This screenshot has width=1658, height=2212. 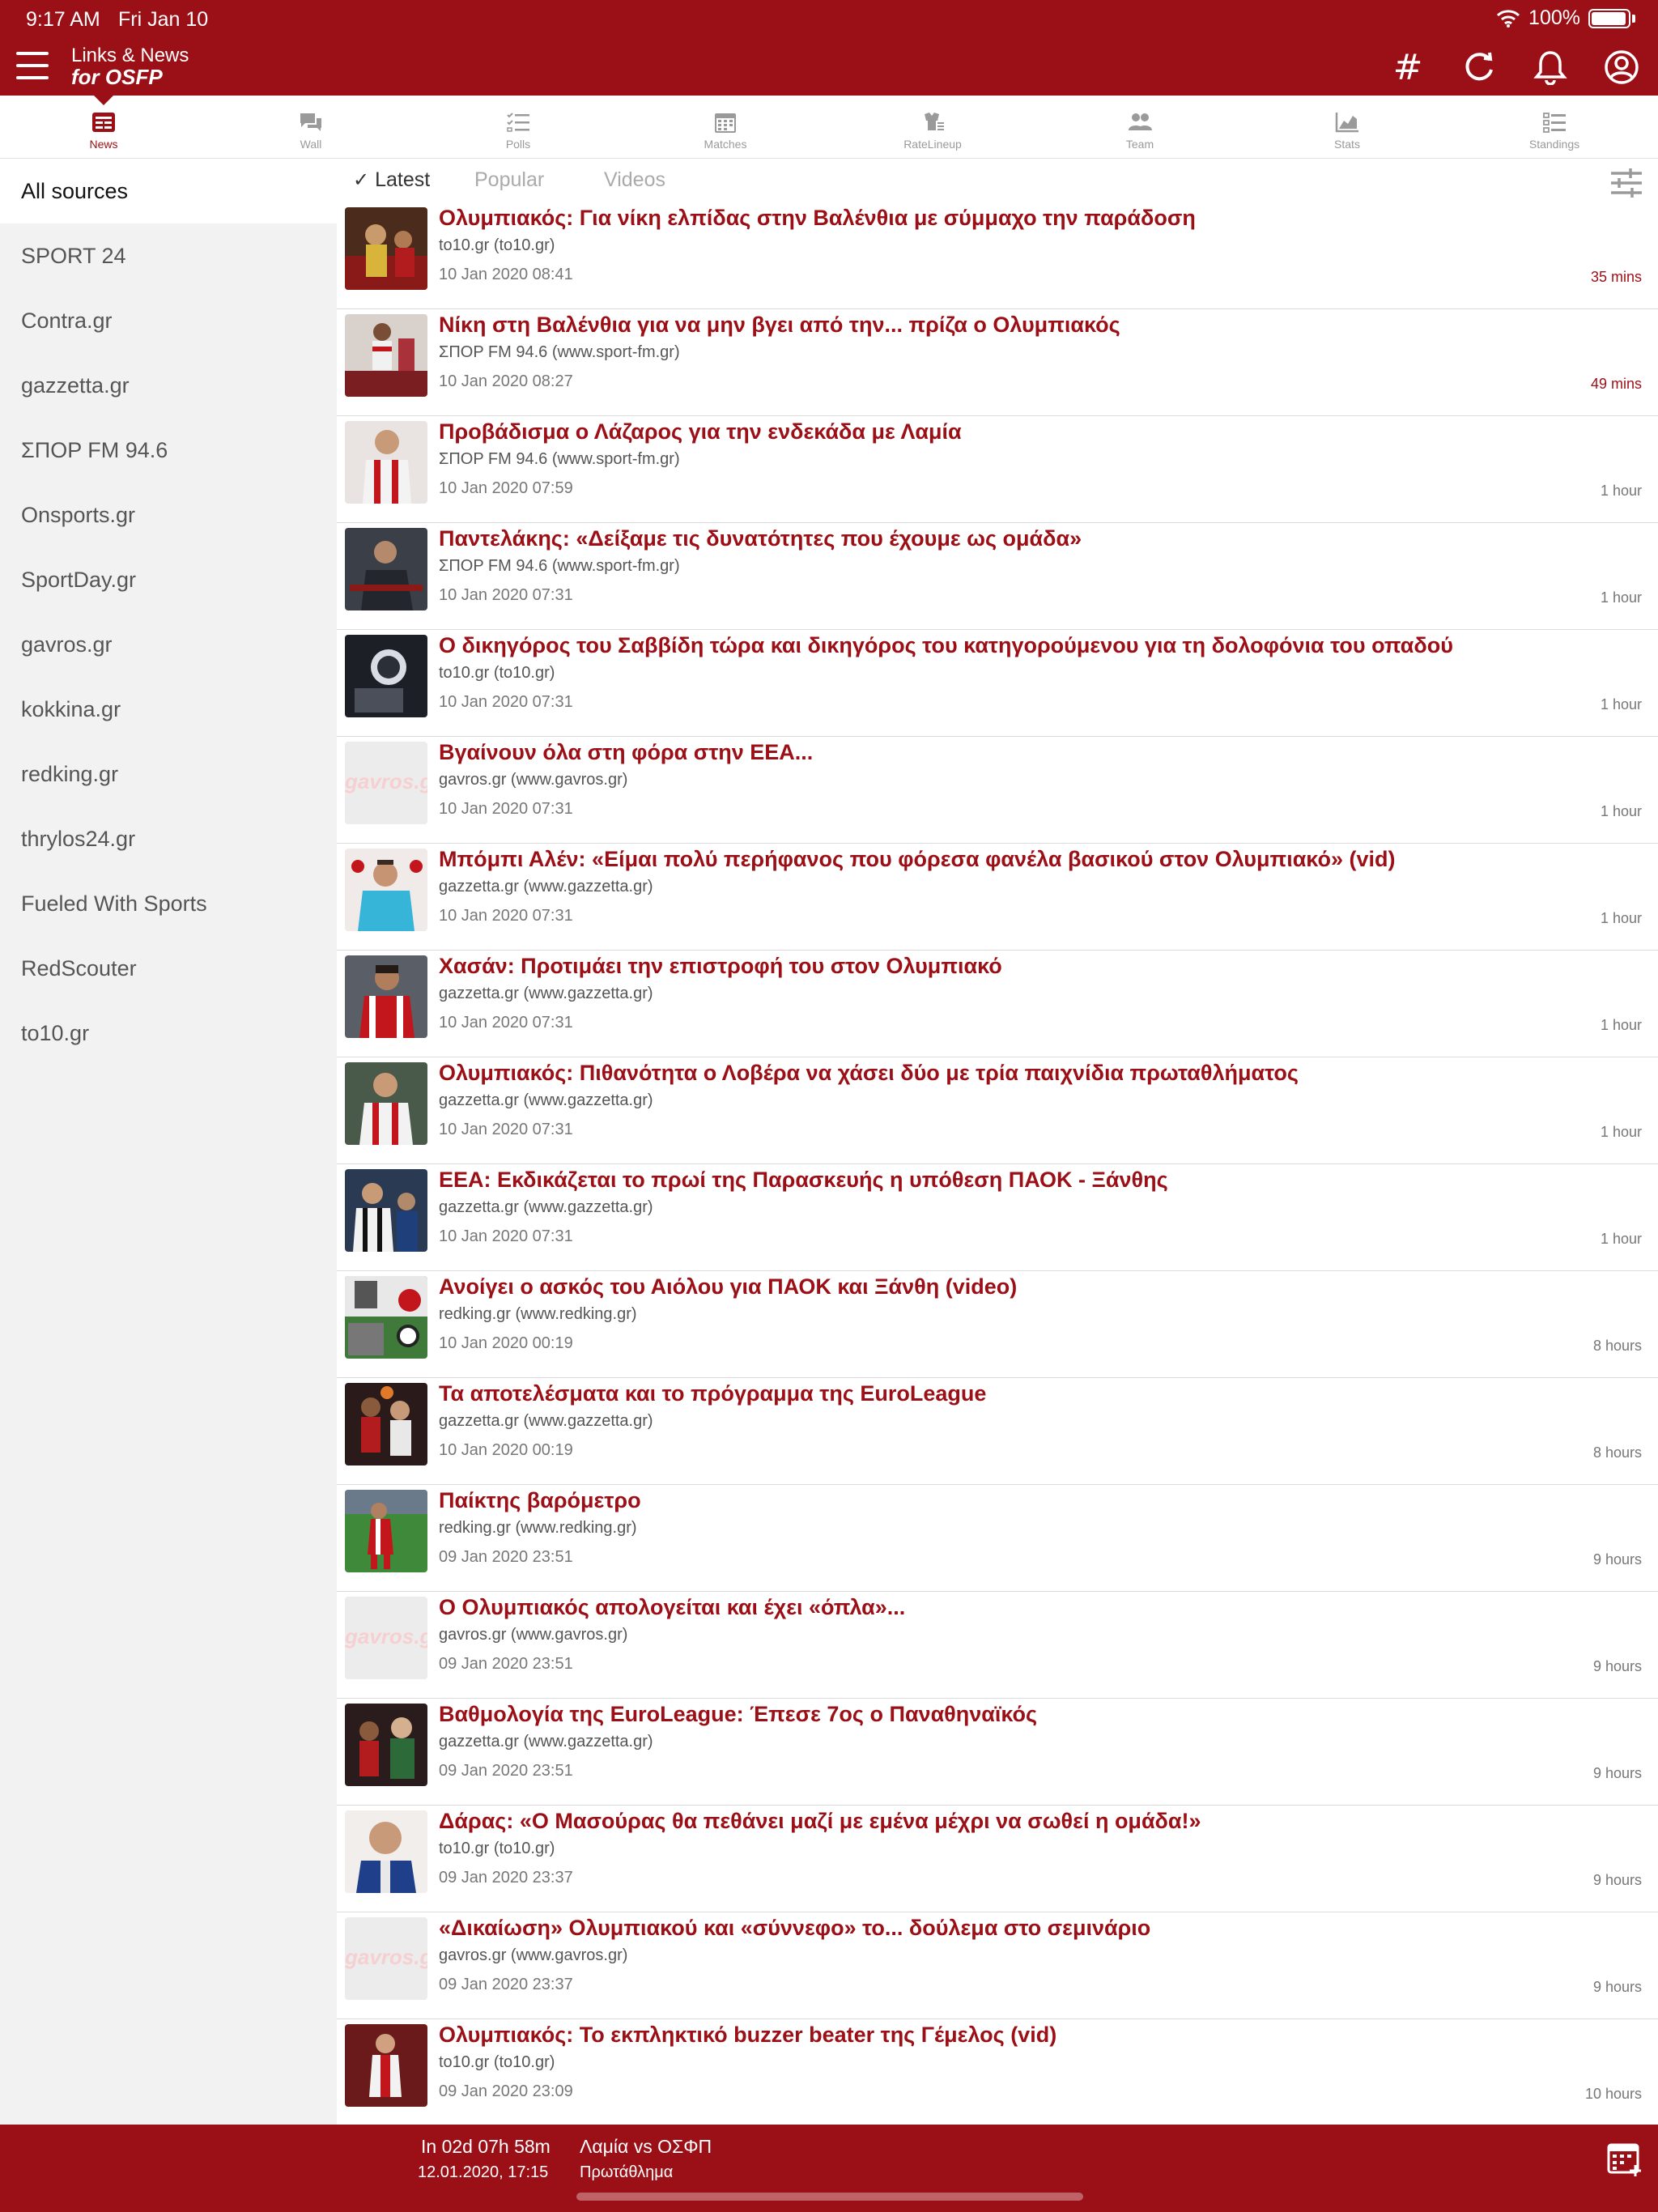 What do you see at coordinates (506, 1343) in the screenshot?
I see `news-date: 10 Jan 2020 00:19` at bounding box center [506, 1343].